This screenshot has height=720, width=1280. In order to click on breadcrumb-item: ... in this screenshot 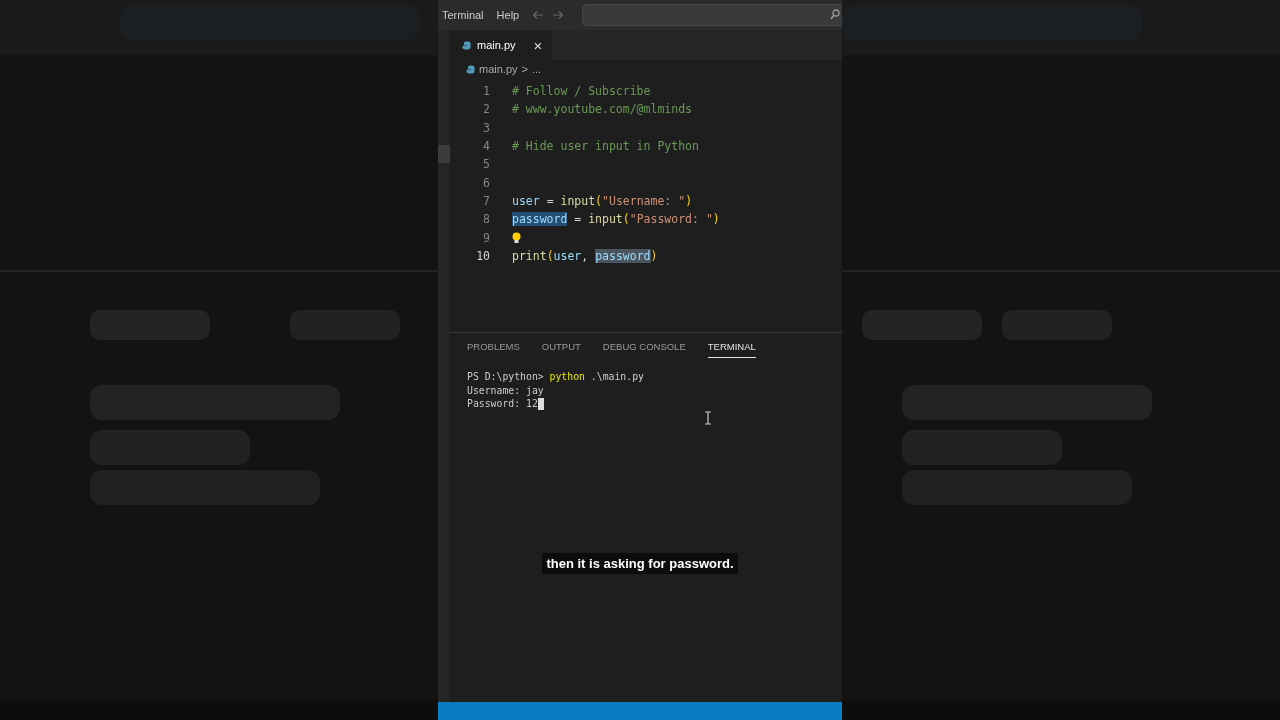, I will do `click(536, 69)`.